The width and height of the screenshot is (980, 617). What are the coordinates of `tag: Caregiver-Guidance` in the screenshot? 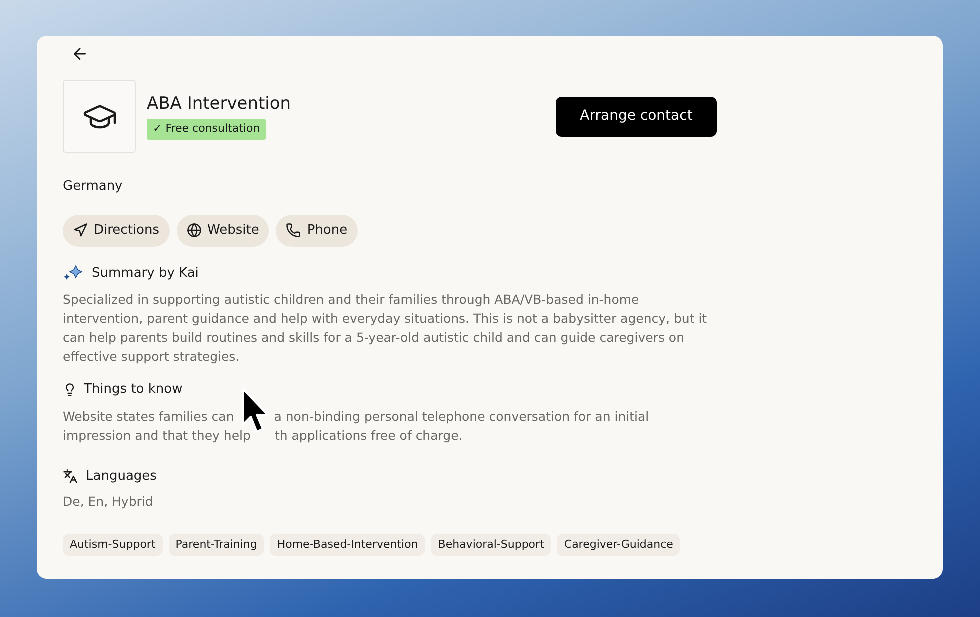 It's located at (618, 545).